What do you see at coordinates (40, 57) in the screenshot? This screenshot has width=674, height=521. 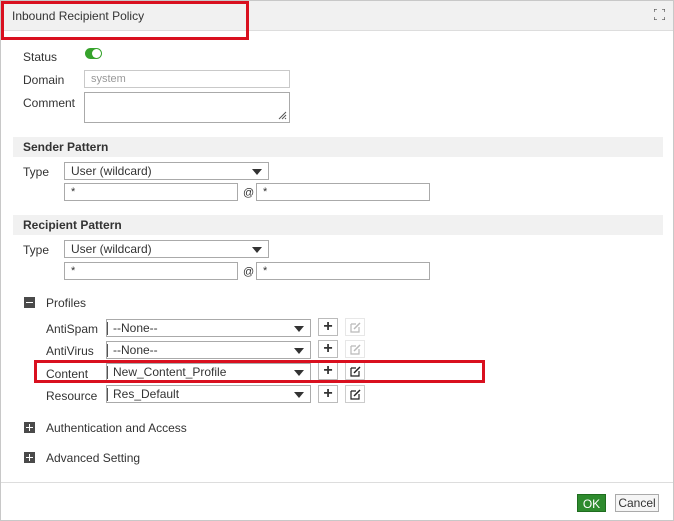 I see `status-label: Status` at bounding box center [40, 57].